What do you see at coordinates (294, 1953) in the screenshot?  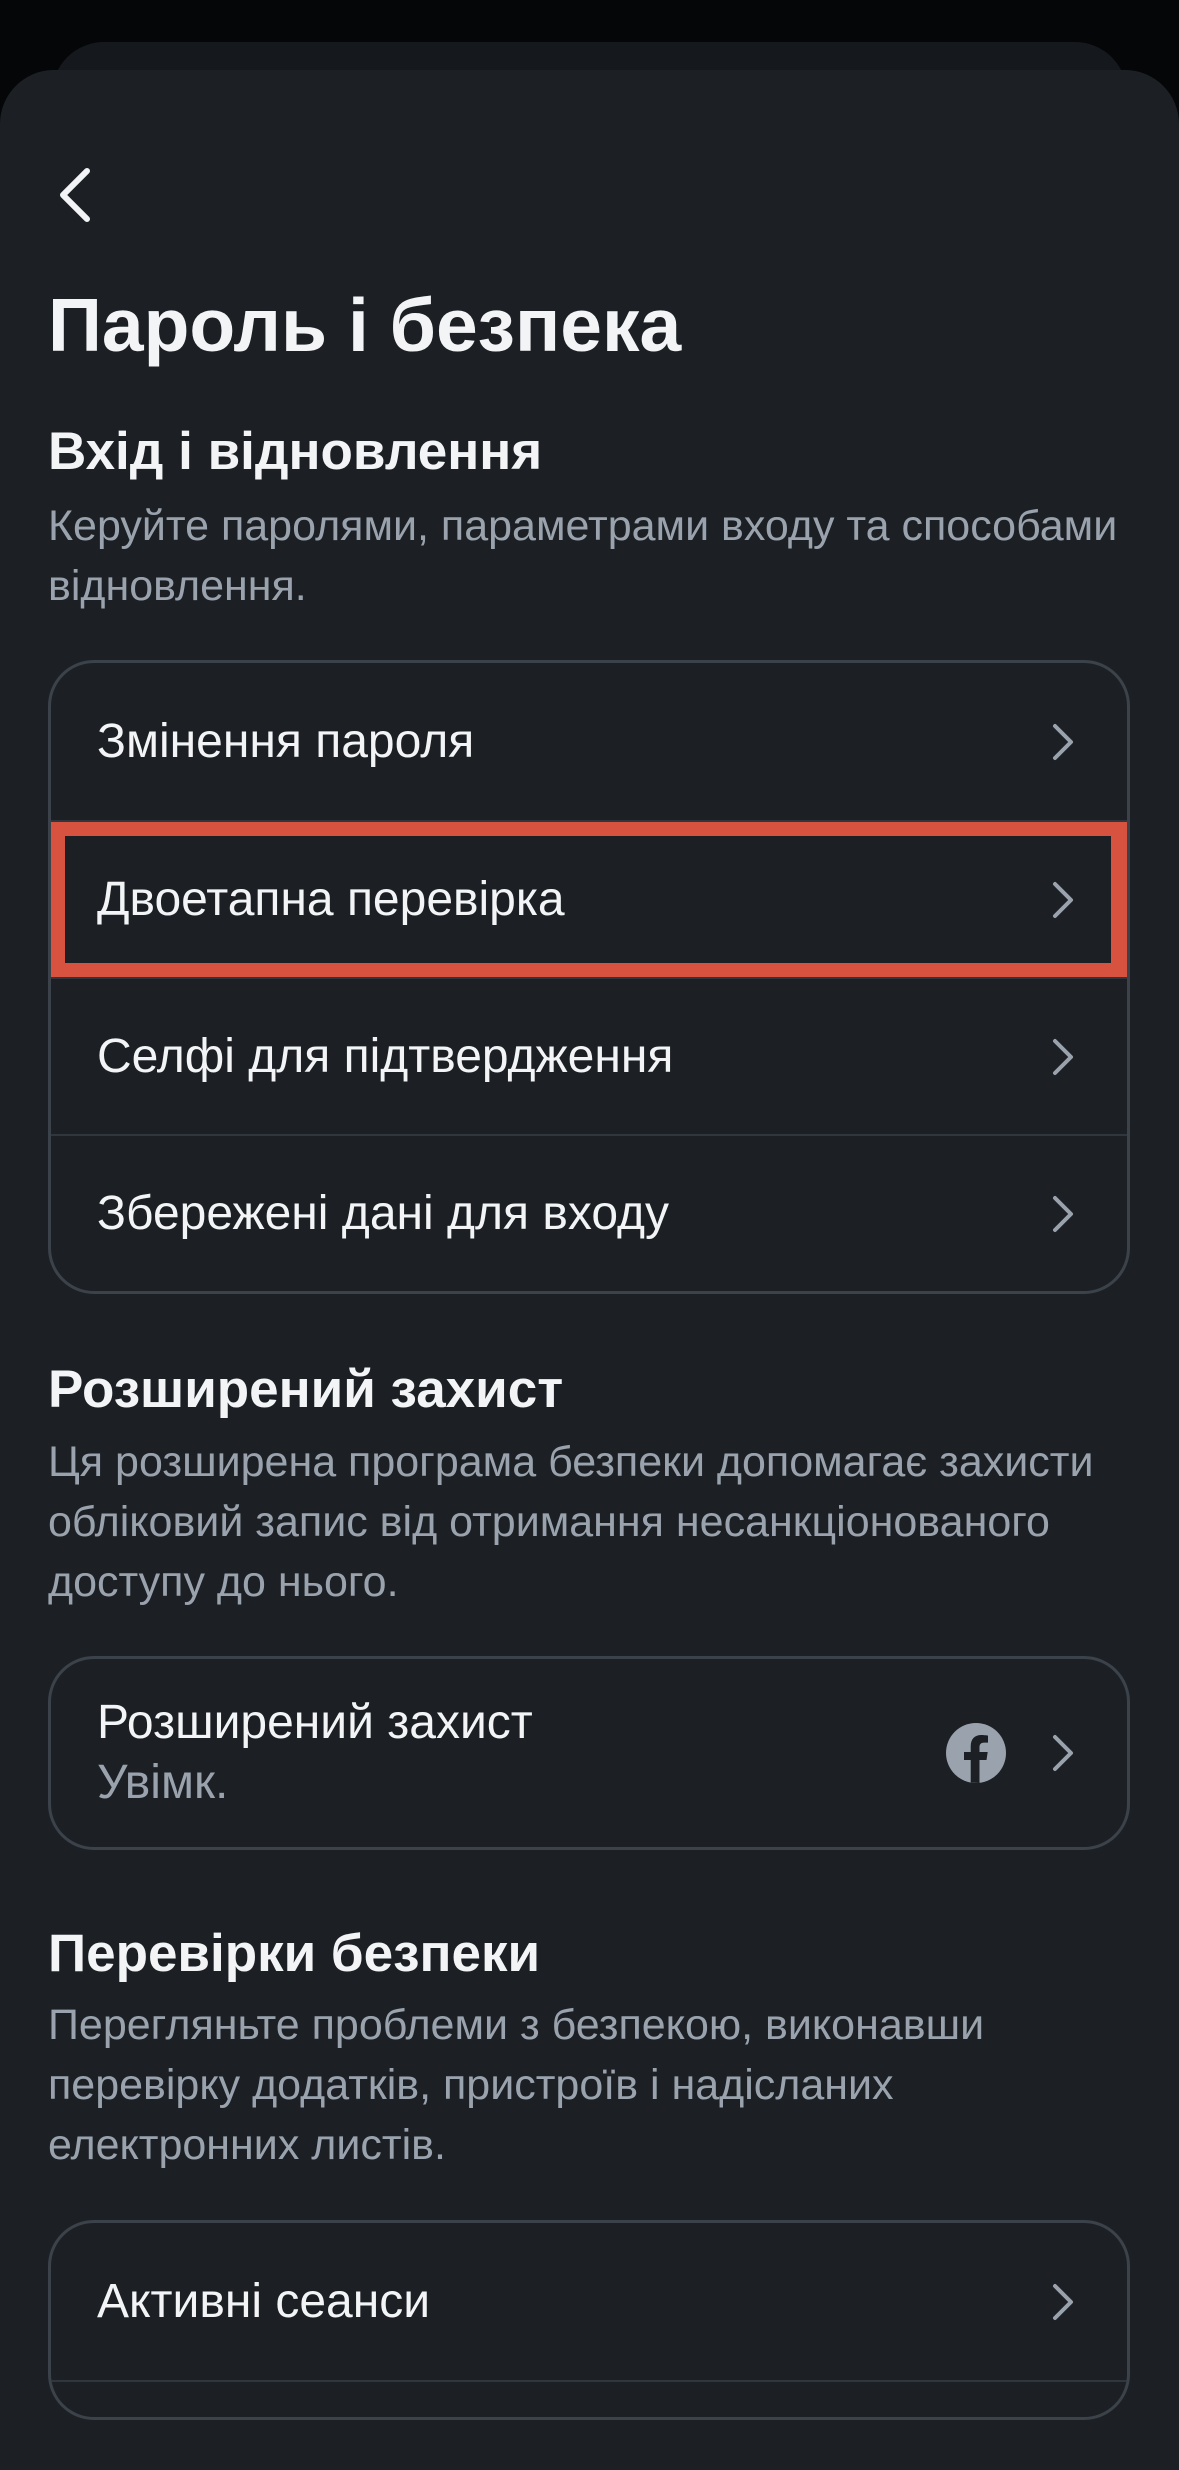 I see `section-title-security-checks: Перевірки безпеки` at bounding box center [294, 1953].